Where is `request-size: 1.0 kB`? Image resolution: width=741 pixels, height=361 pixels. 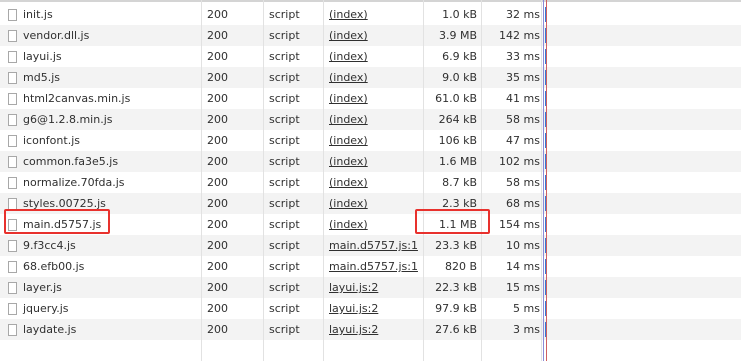 request-size: 1.0 kB is located at coordinates (459, 14).